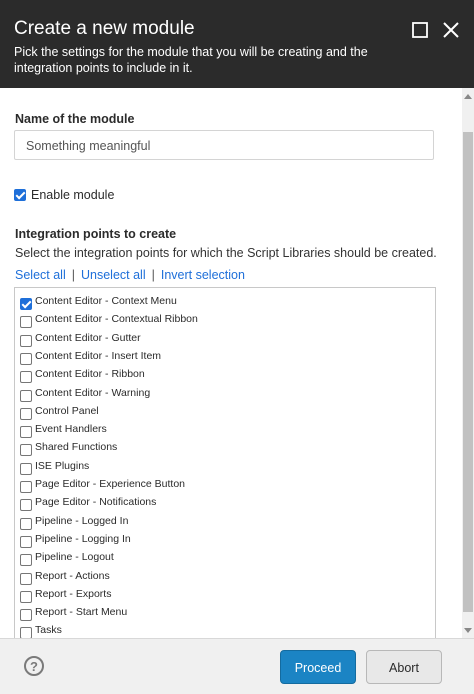 This screenshot has height=694, width=474. I want to click on integration-point-item: Pipeline - Logout, so click(225, 559).